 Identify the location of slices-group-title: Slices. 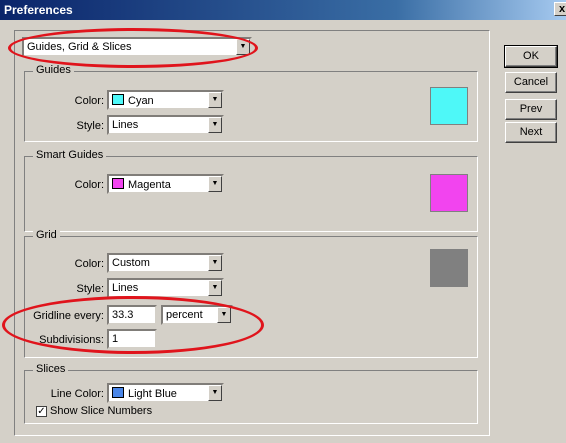
(51, 369).